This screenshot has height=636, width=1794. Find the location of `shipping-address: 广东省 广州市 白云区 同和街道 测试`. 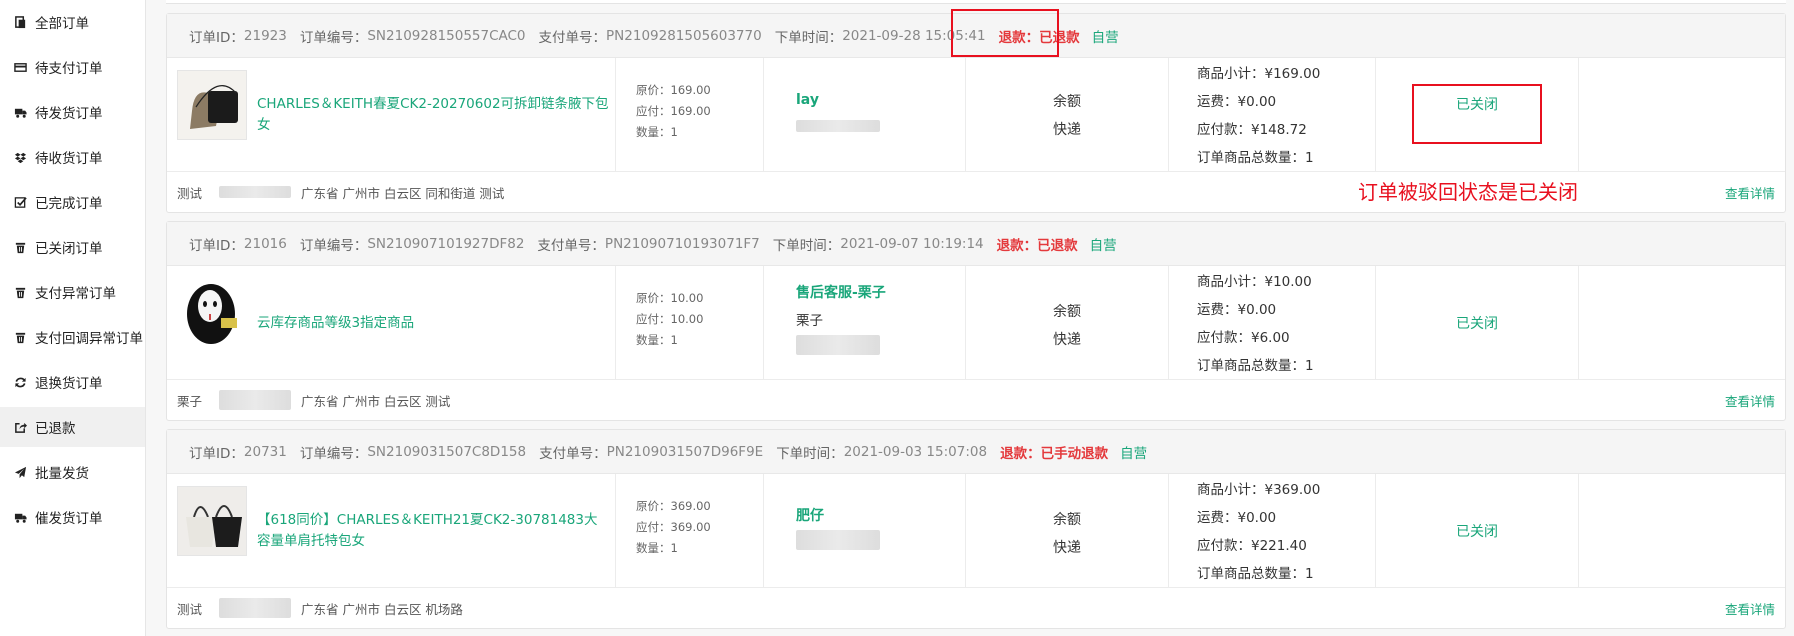

shipping-address: 广东省 广州市 白云区 同和街道 测试 is located at coordinates (403, 193).